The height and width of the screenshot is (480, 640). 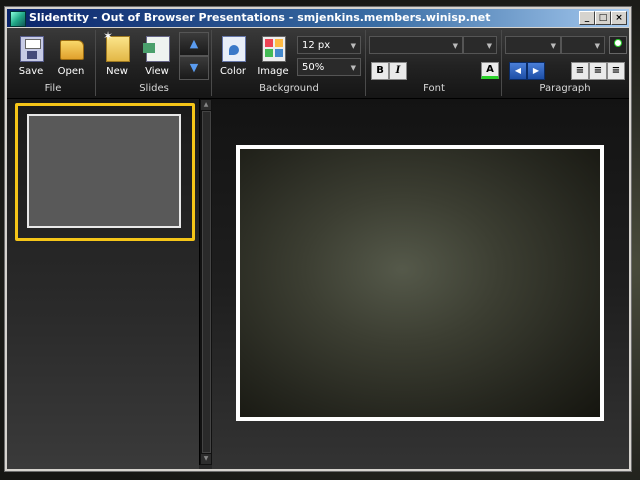 I want to click on bold-button: B, so click(x=380, y=71).